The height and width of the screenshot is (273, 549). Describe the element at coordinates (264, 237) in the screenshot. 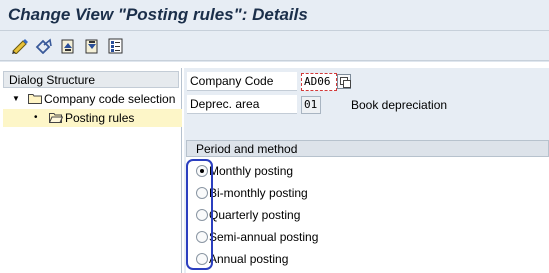

I see `radio-label: Semi-annual posting` at that location.